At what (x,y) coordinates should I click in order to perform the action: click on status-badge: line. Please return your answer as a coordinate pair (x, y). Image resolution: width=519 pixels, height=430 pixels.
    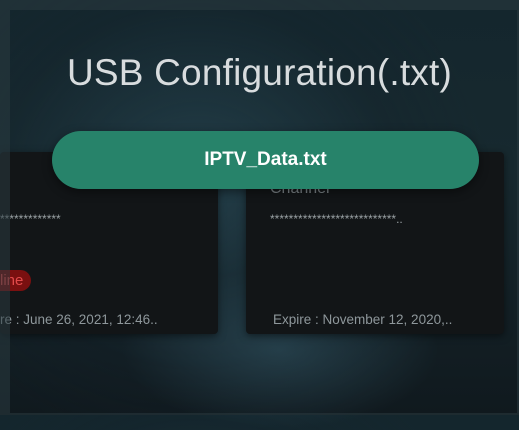
    Looking at the image, I should click on (16, 280).